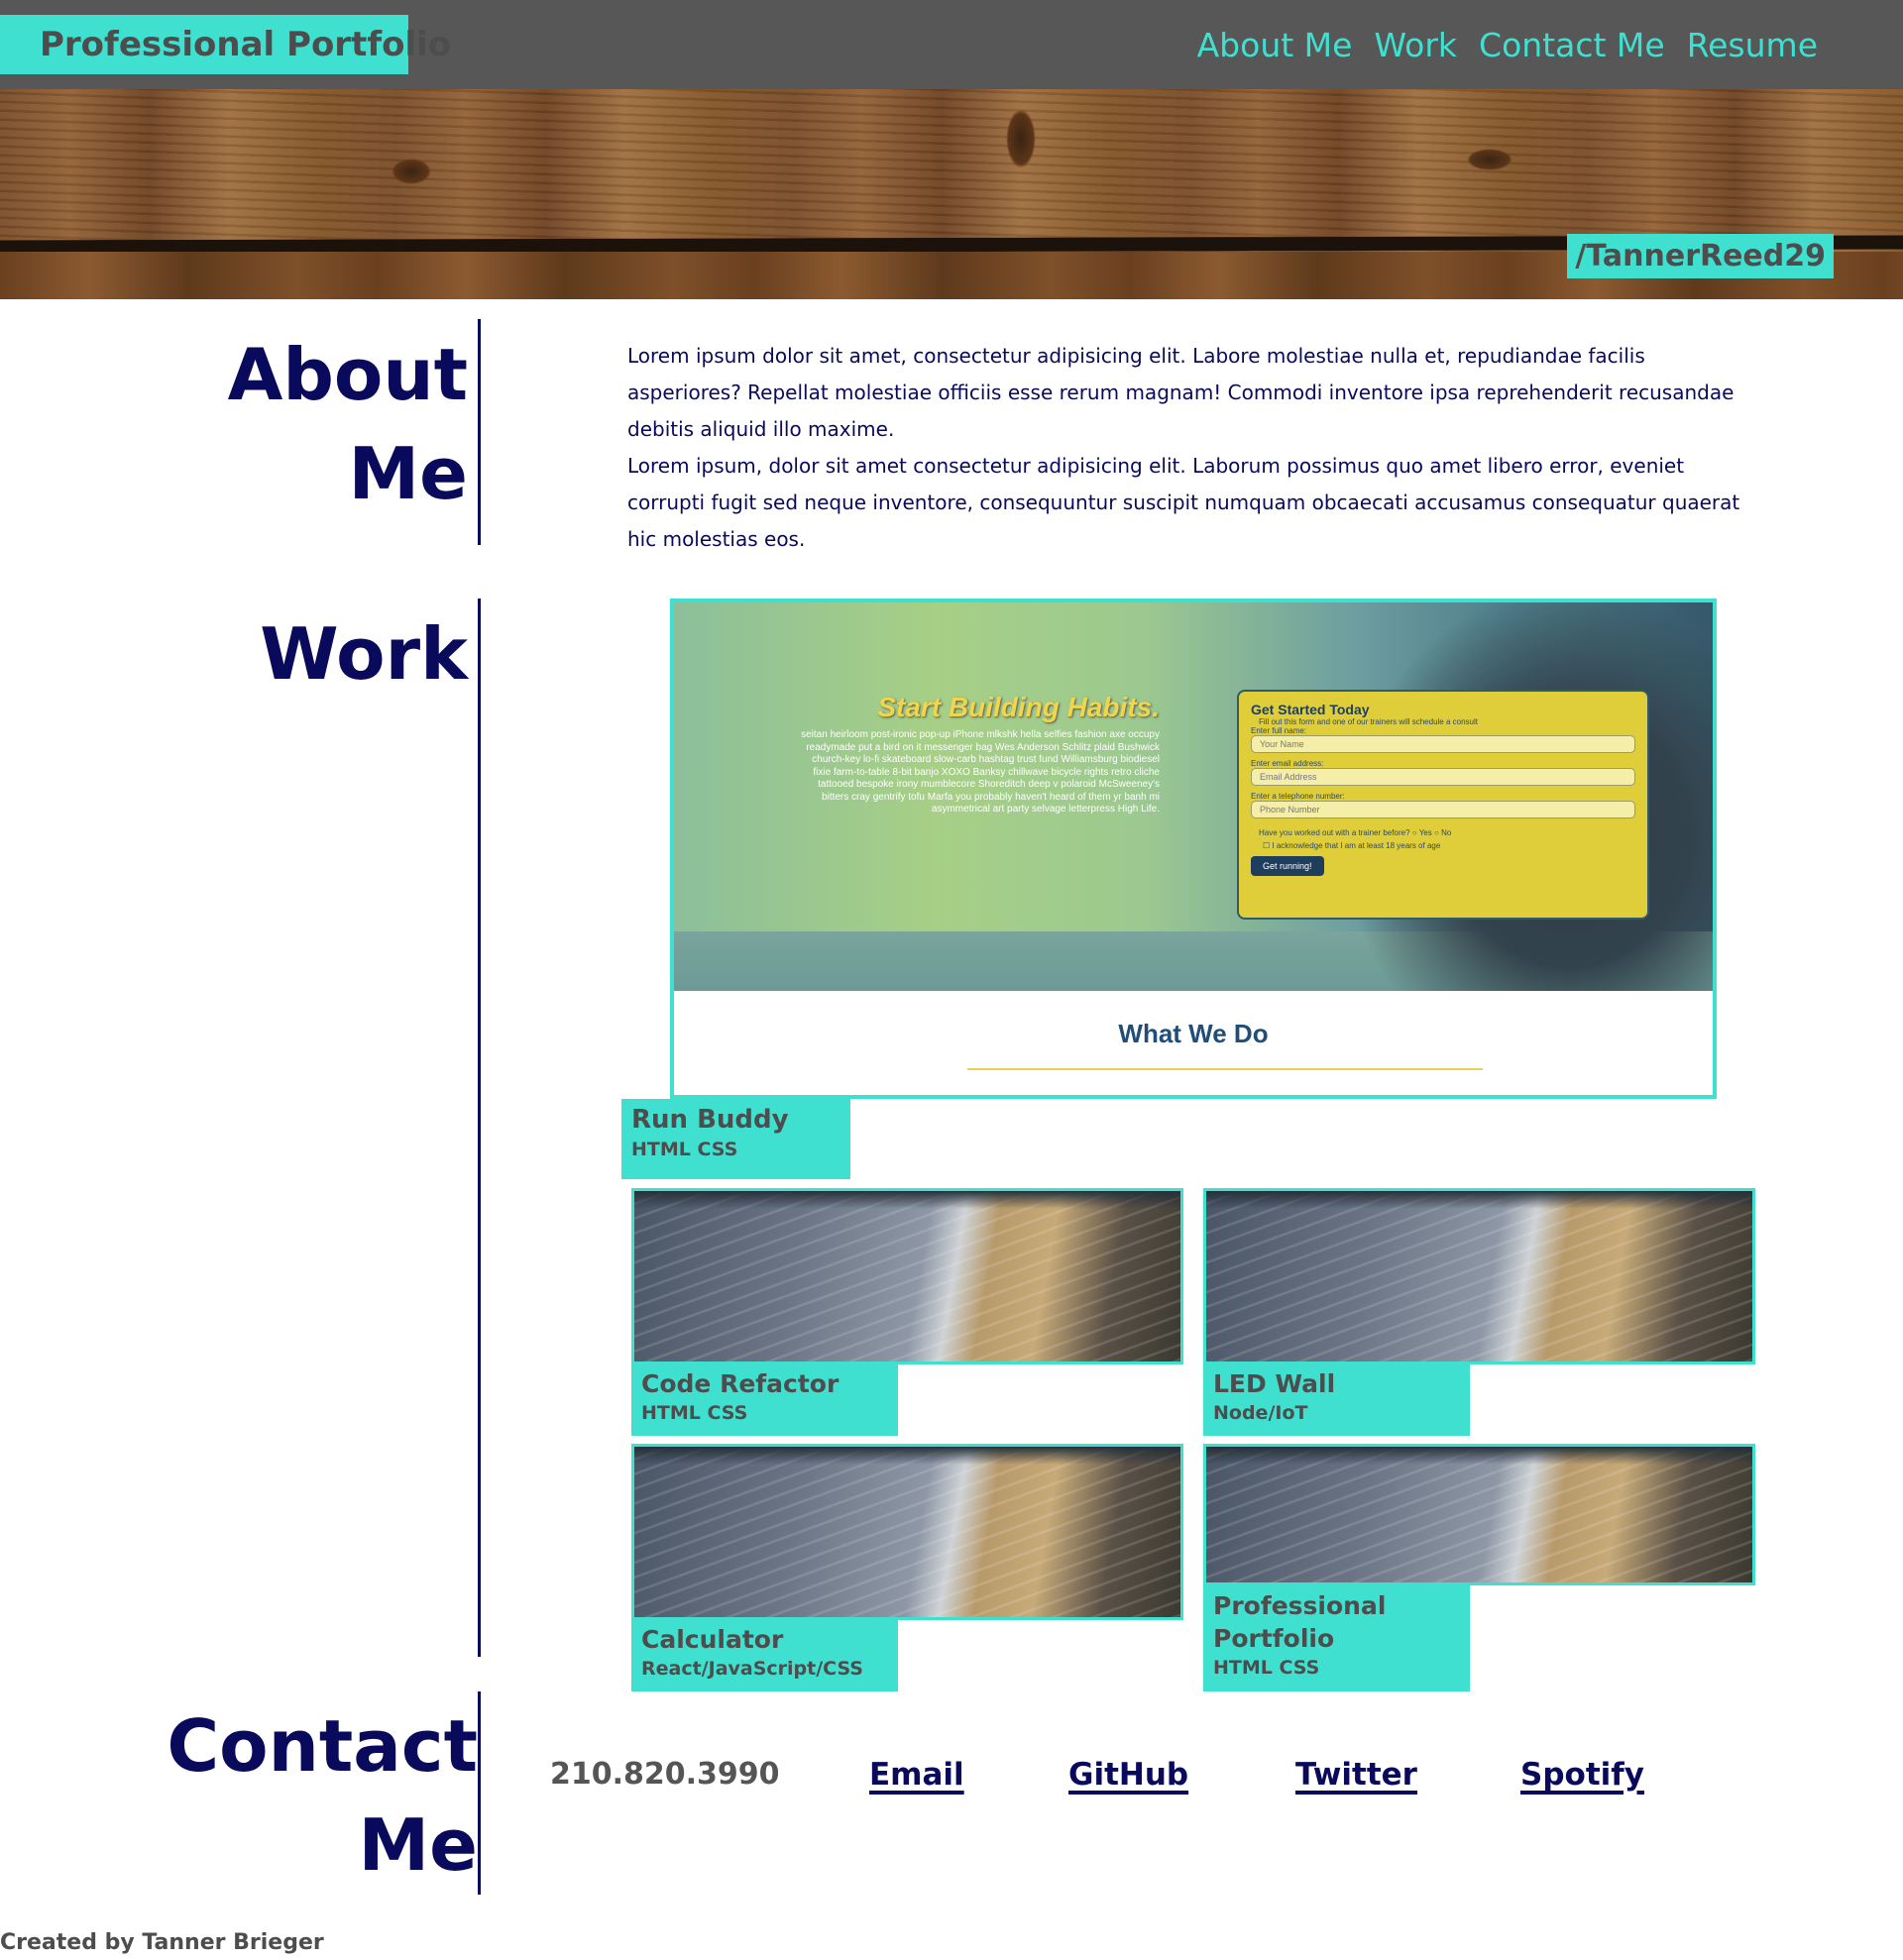 The image size is (1903, 1960). I want to click on contact-link-spotify: Spotify, so click(1582, 1774).